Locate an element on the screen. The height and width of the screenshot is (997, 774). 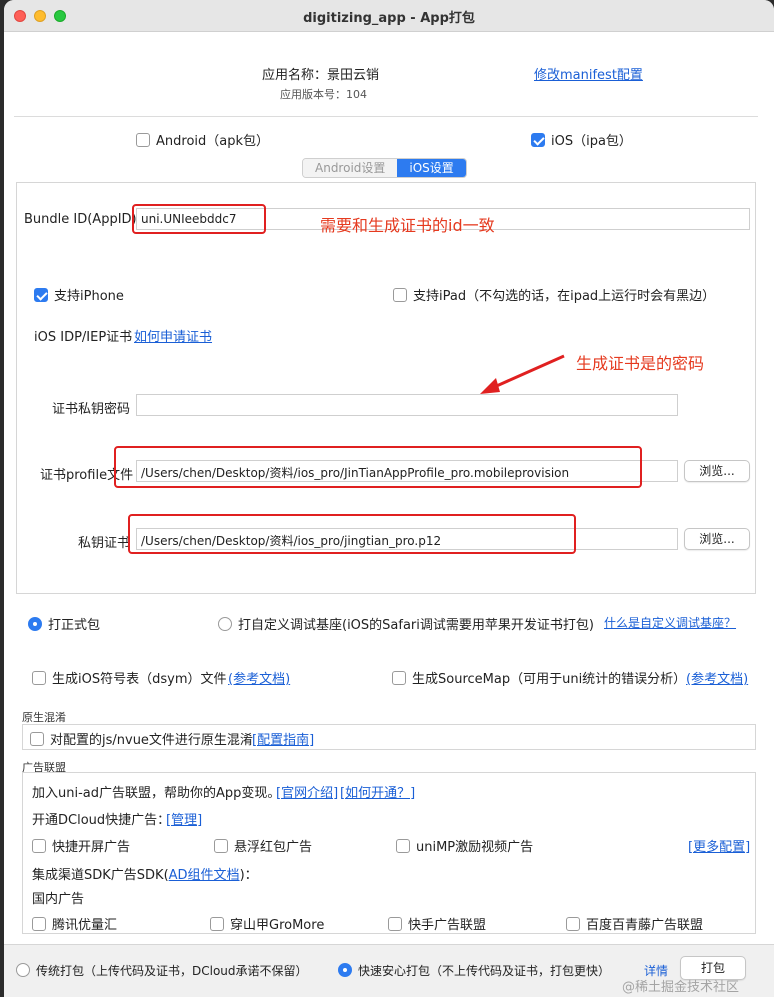
title-bar: digitizing_app - App打包 is located at coordinates (389, 16).